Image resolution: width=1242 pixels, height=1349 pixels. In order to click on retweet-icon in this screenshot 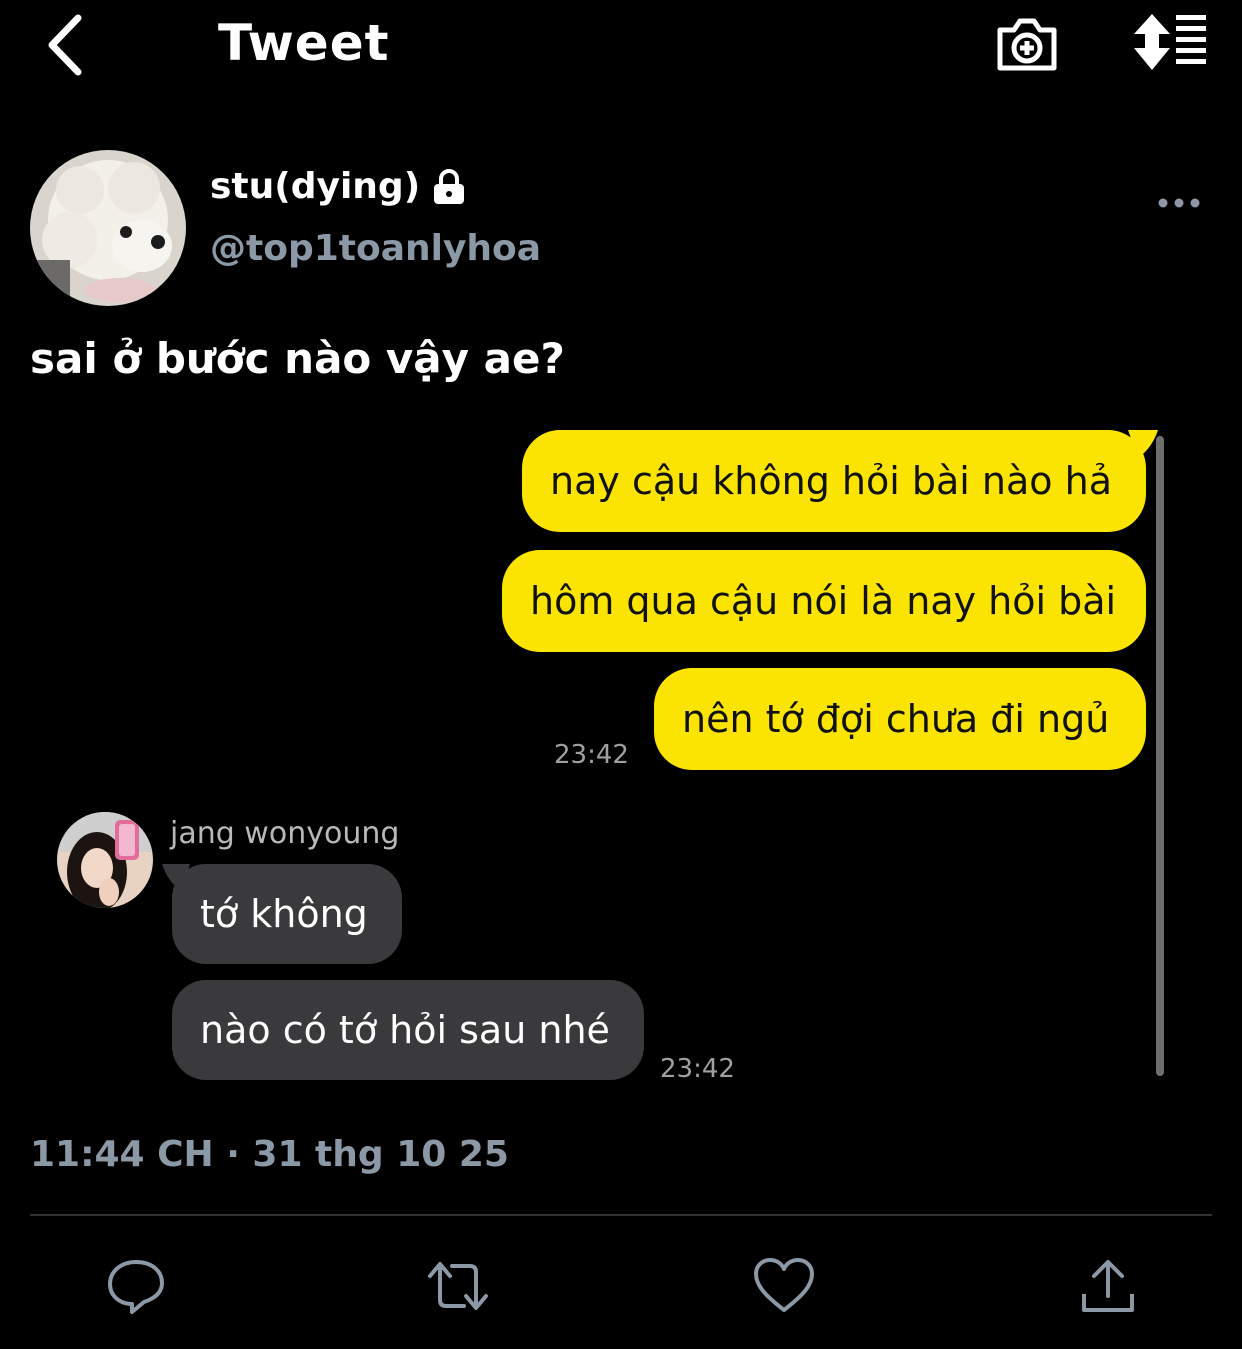, I will do `click(458, 1286)`.